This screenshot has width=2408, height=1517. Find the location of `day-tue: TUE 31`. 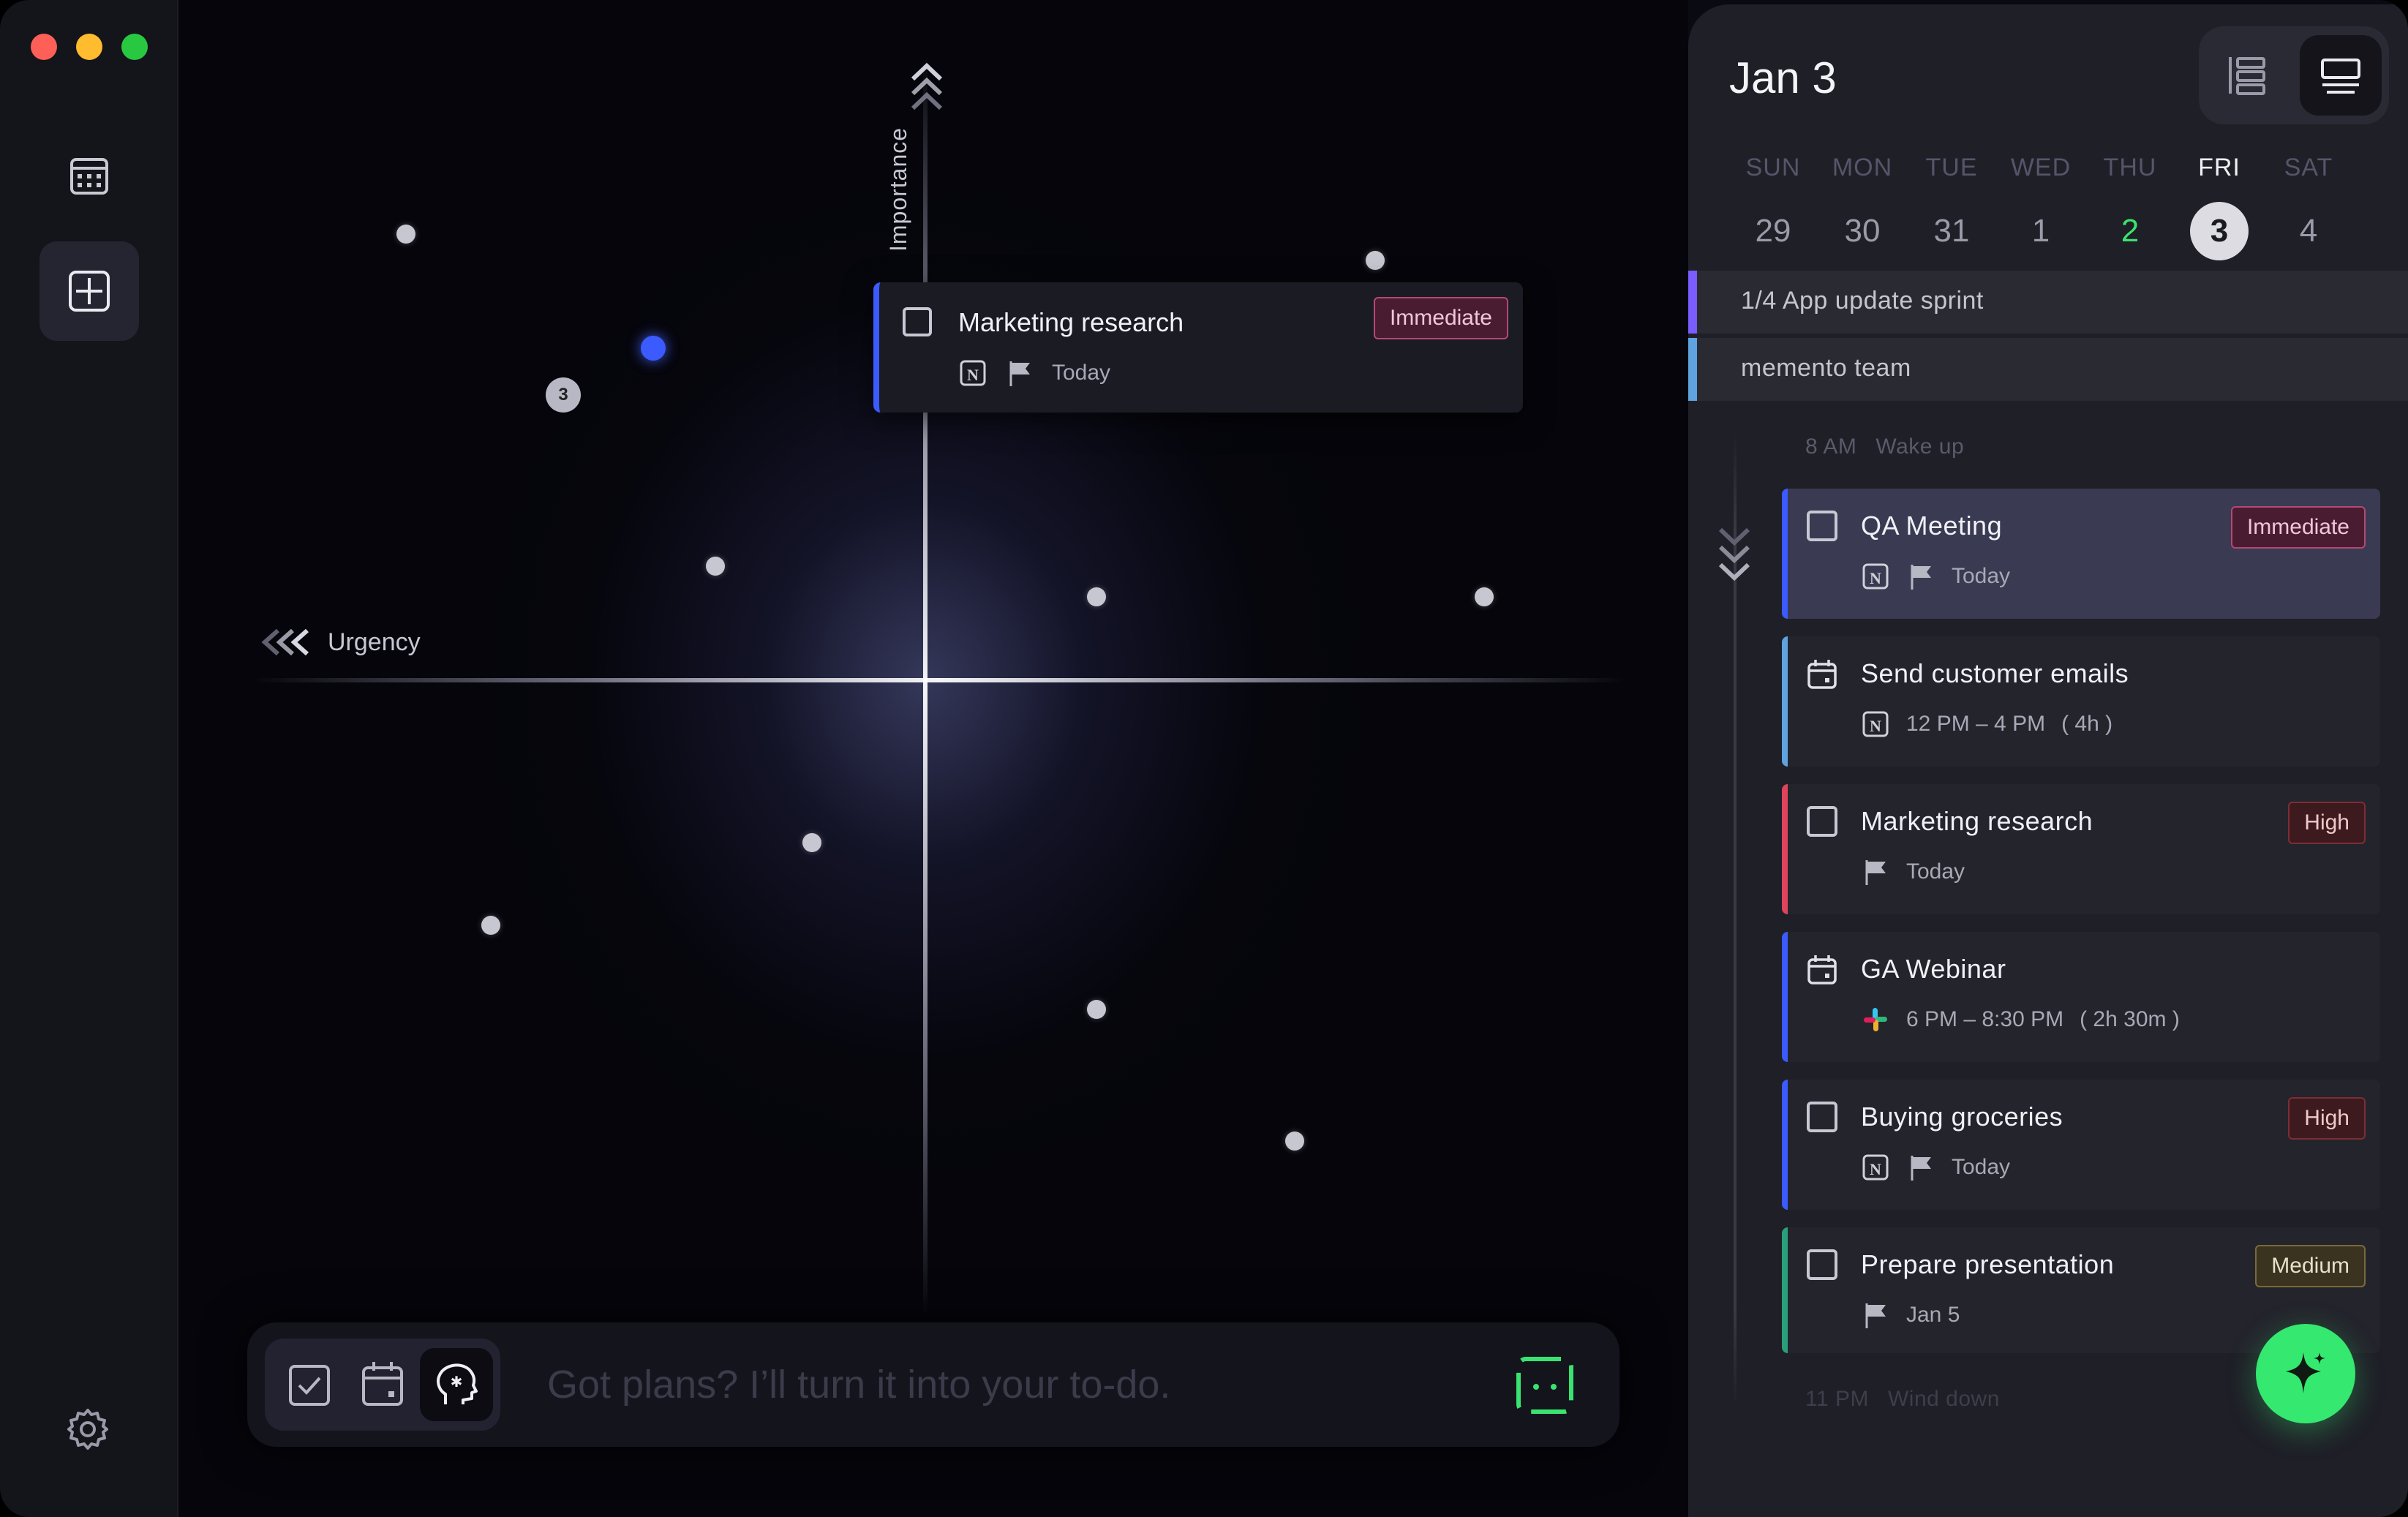

day-tue: TUE 31 is located at coordinates (1951, 207).